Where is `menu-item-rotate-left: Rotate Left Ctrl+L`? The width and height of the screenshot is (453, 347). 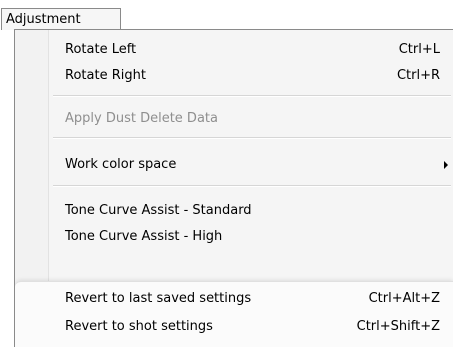
menu-item-rotate-left: Rotate Left Ctrl+L is located at coordinates (234, 50).